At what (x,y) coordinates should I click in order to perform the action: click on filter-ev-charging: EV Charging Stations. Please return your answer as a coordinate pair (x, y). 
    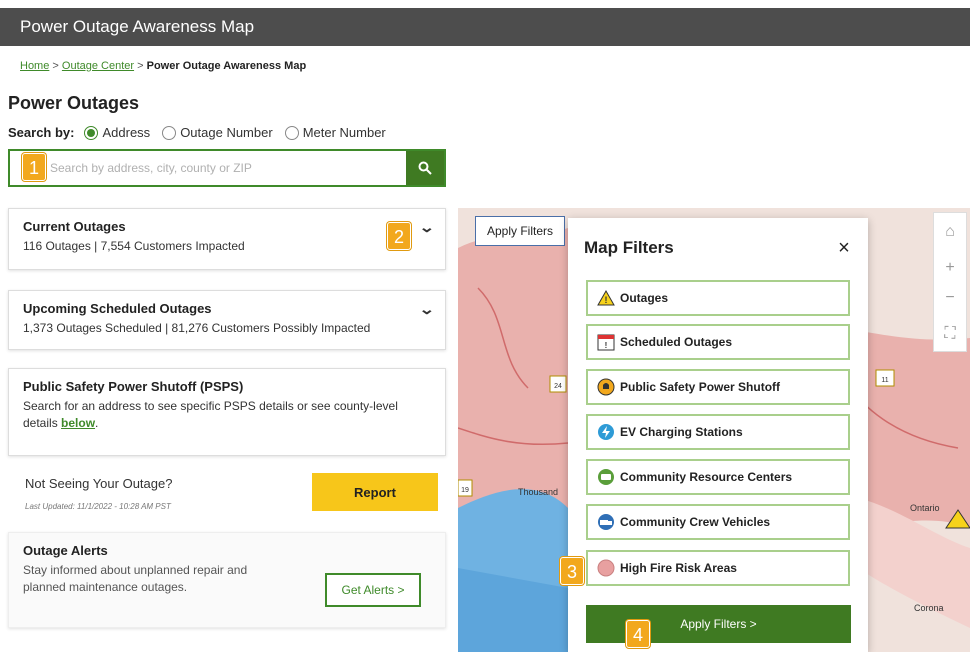
    Looking at the image, I should click on (718, 432).